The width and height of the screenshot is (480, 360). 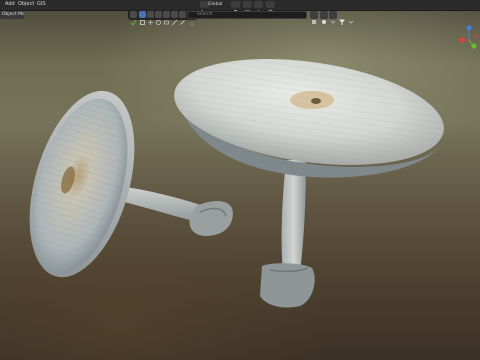 What do you see at coordinates (142, 18) in the screenshot?
I see `select-tool-icon` at bounding box center [142, 18].